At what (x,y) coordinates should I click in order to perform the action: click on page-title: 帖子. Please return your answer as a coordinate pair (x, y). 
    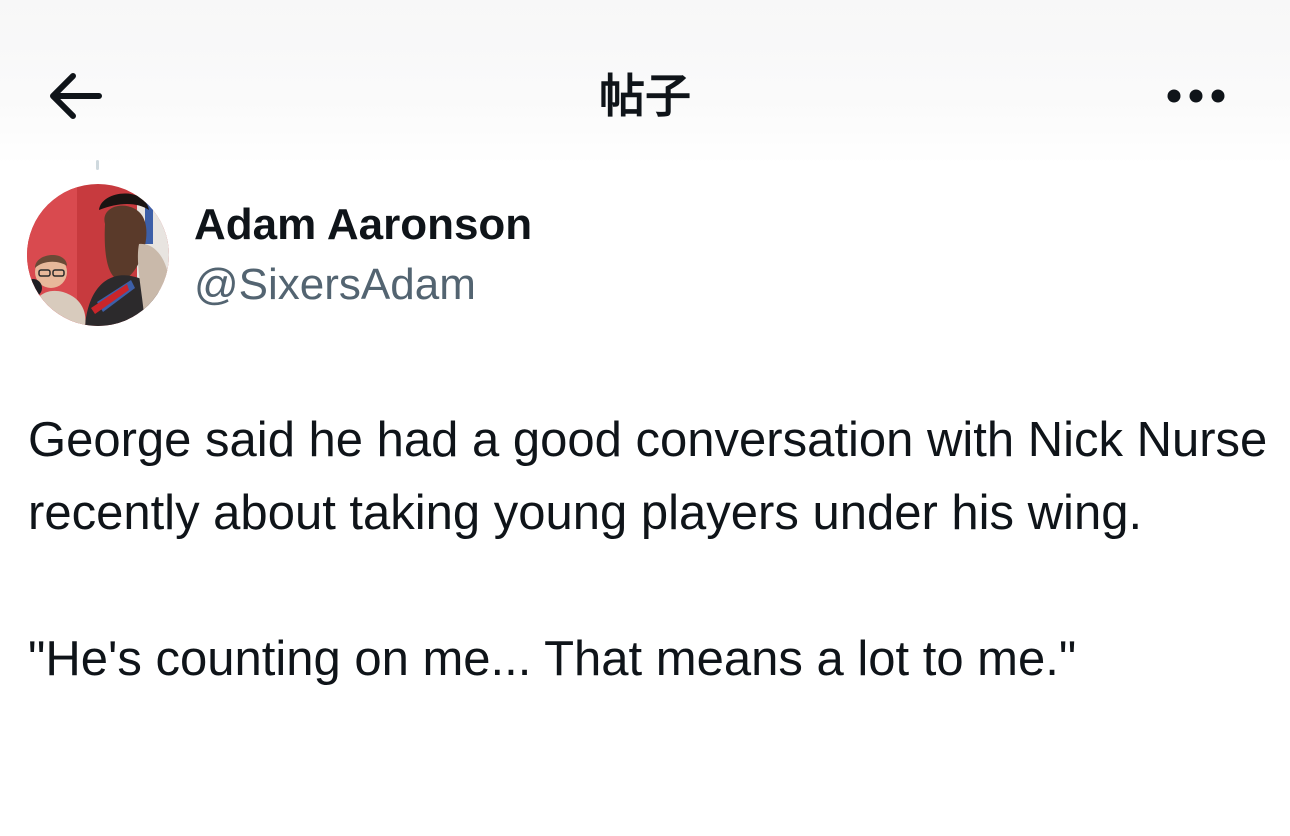
    Looking at the image, I should click on (645, 96).